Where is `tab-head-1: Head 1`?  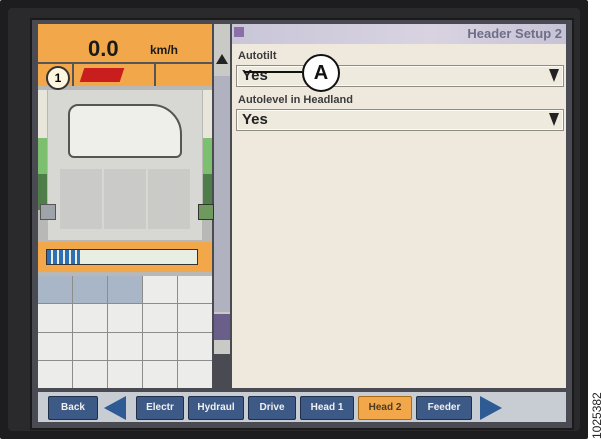
tab-head-1: Head 1 is located at coordinates (327, 408).